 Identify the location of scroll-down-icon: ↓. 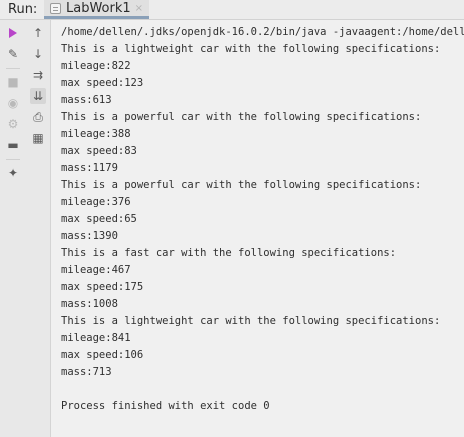
(38, 54).